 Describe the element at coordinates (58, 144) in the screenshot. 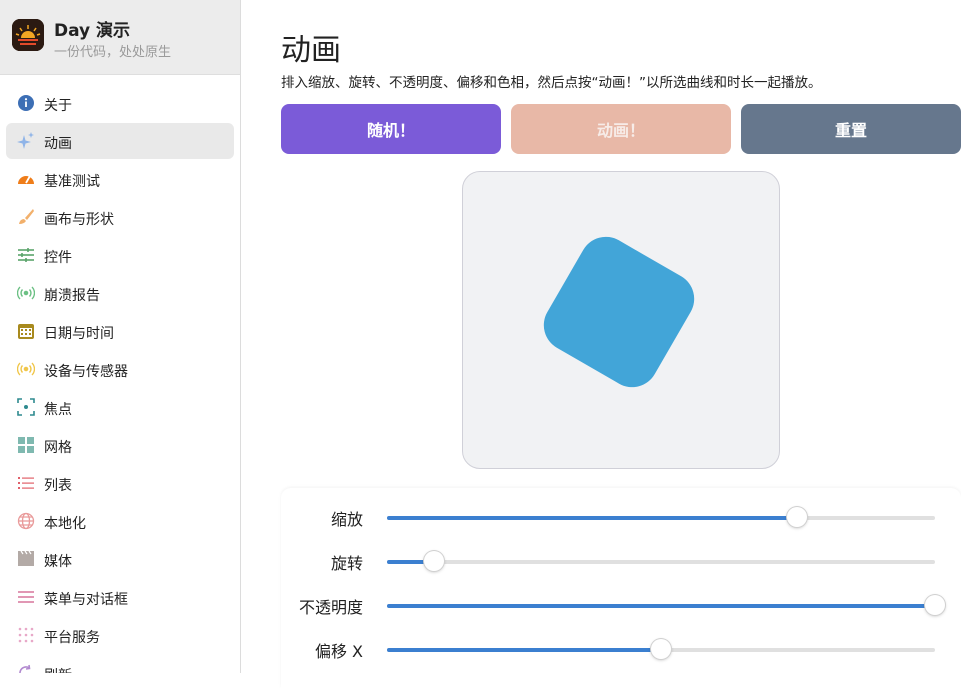

I see `sidebar-item-label: 动画` at that location.